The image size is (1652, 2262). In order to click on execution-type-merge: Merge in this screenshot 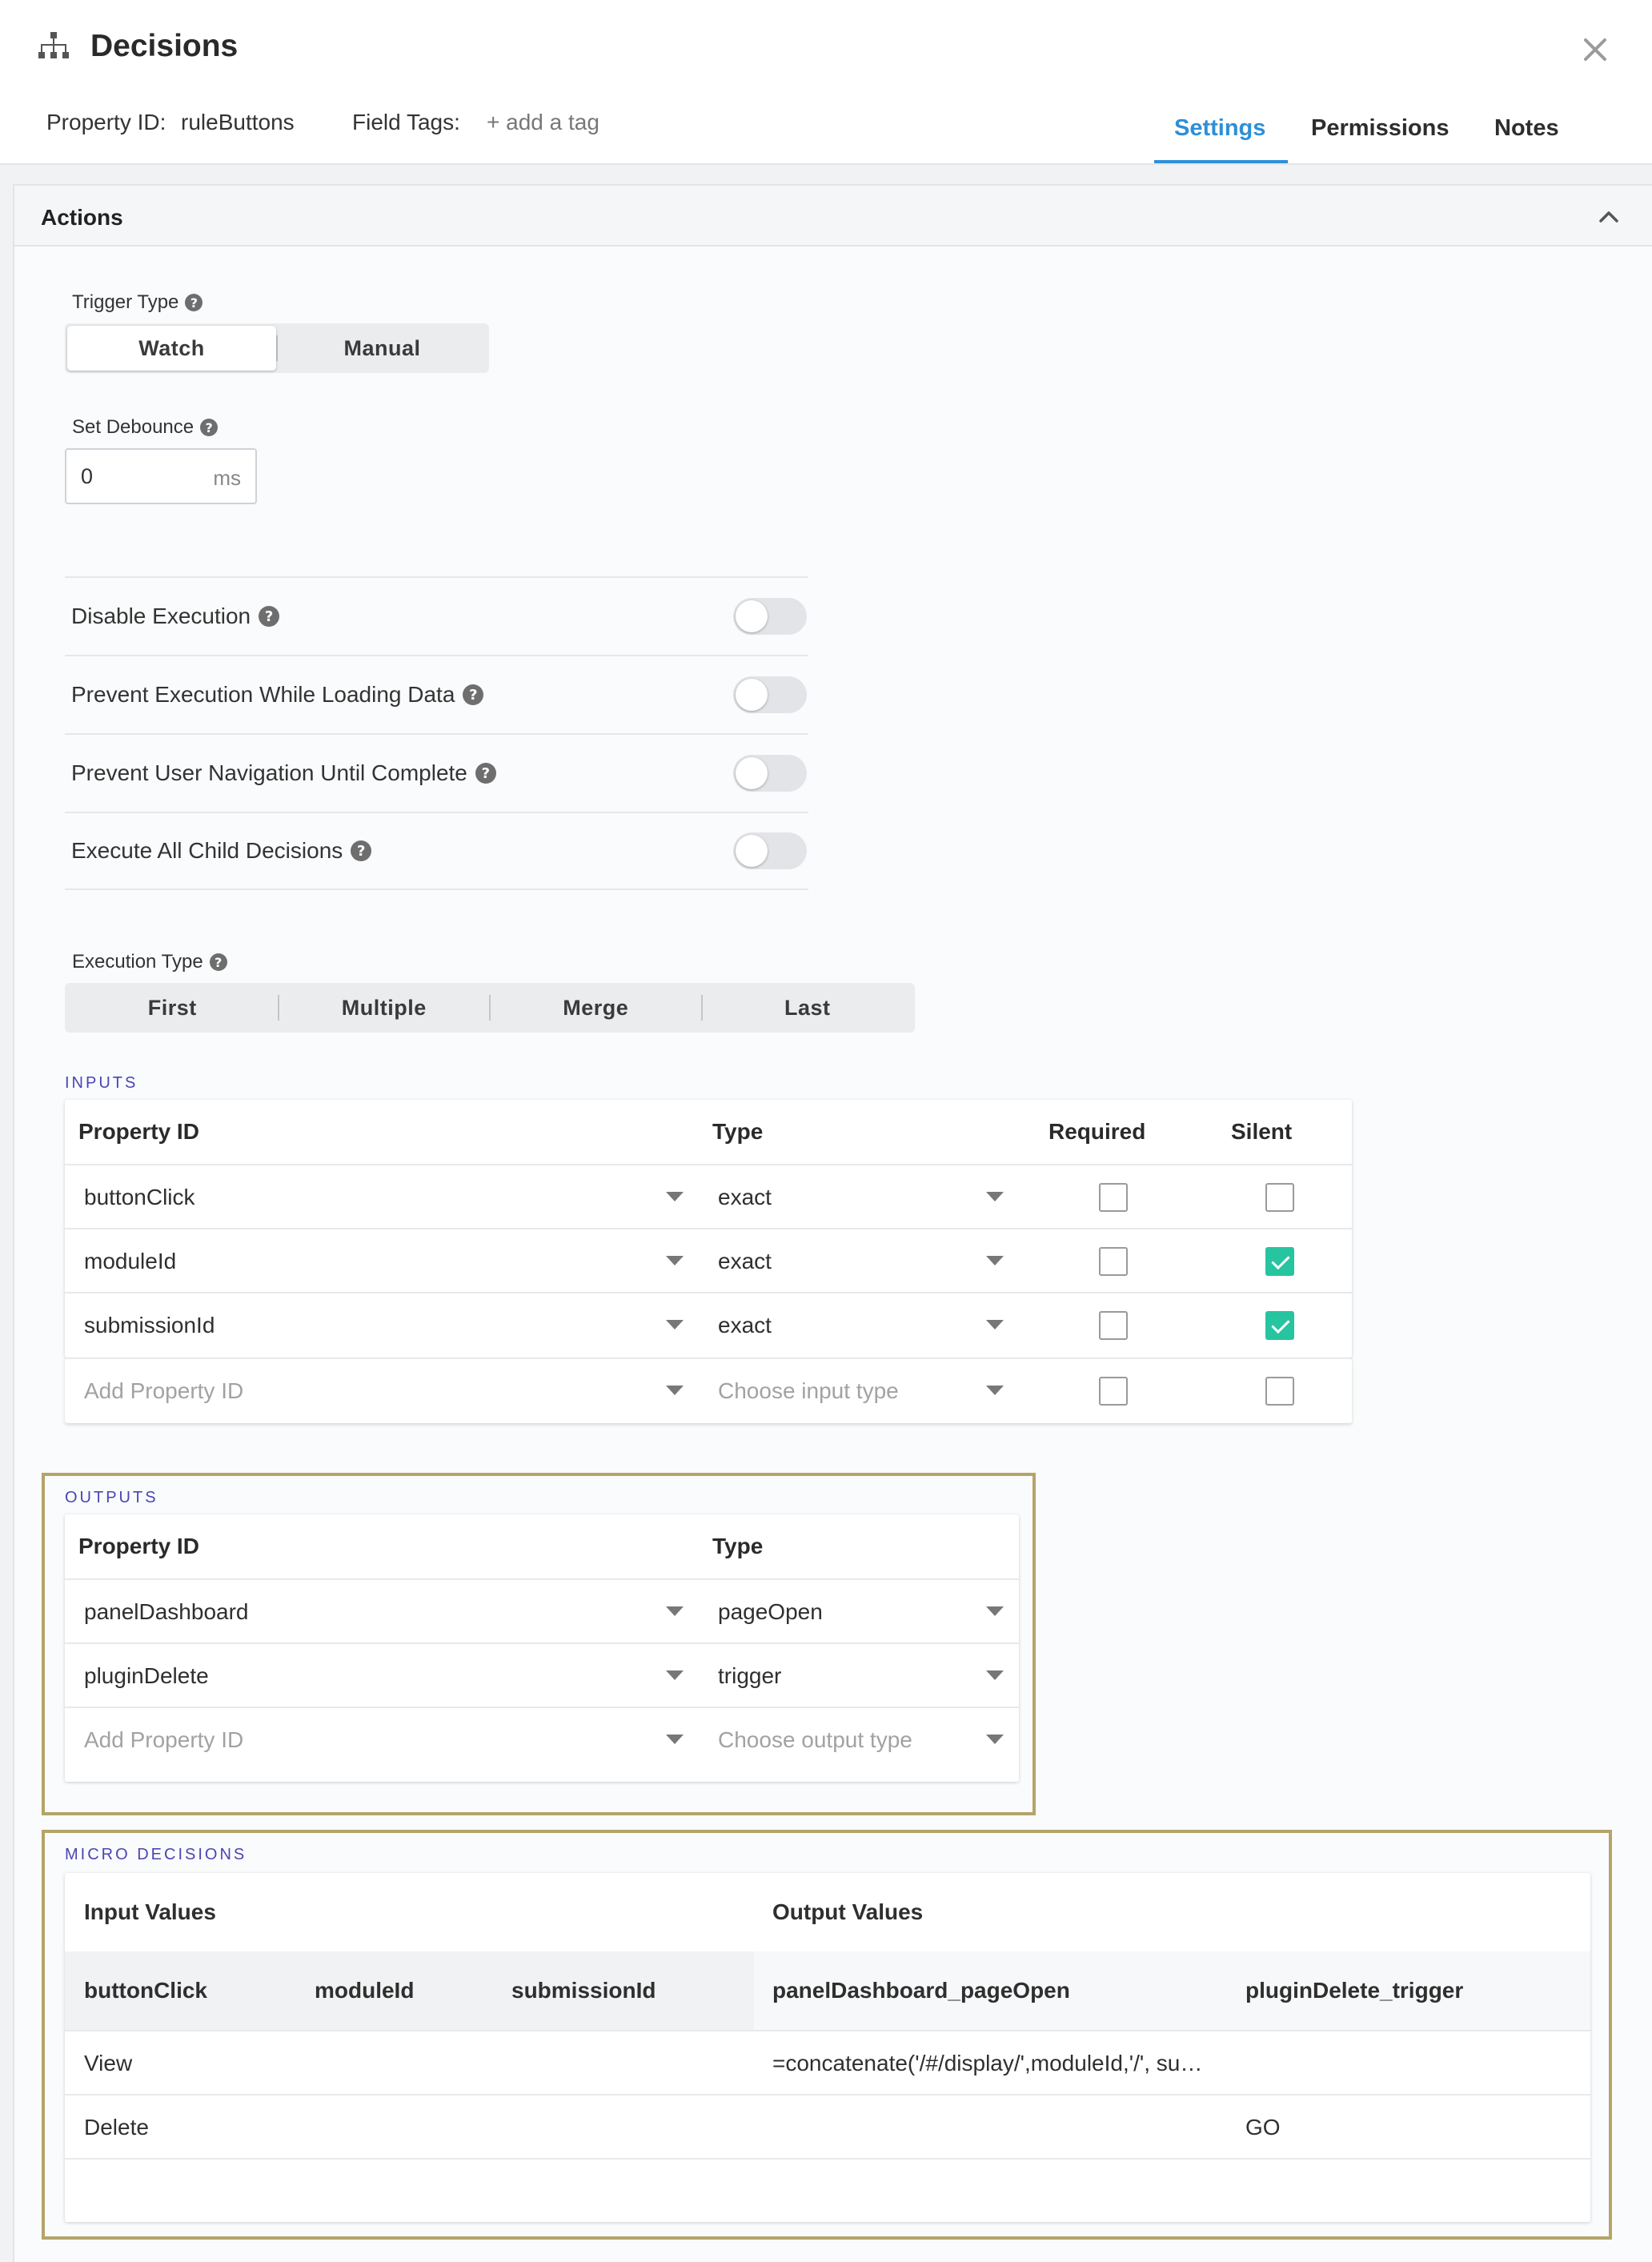, I will do `click(596, 1008)`.